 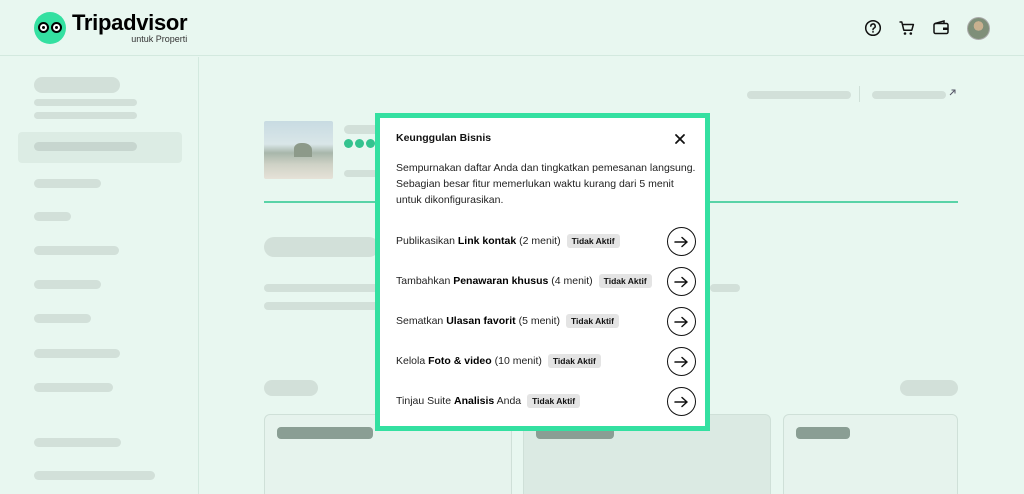 What do you see at coordinates (459, 401) in the screenshot?
I see `task-label: Tinjau Suite Analisis Anda` at bounding box center [459, 401].